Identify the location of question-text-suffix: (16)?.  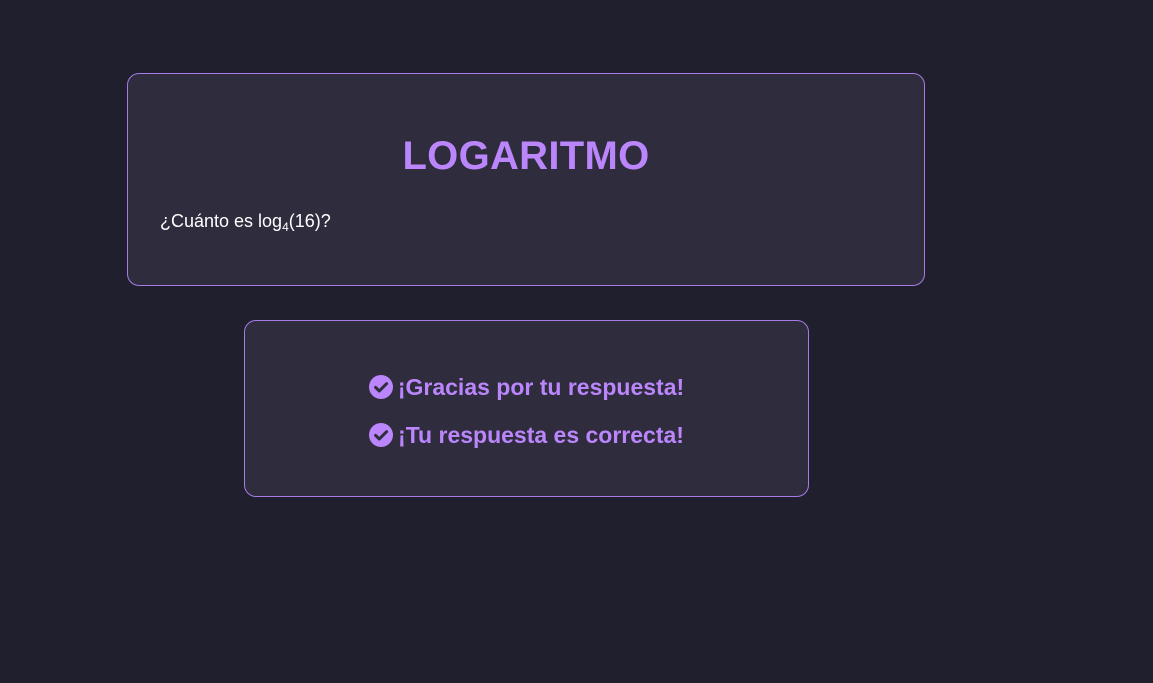
(309, 221).